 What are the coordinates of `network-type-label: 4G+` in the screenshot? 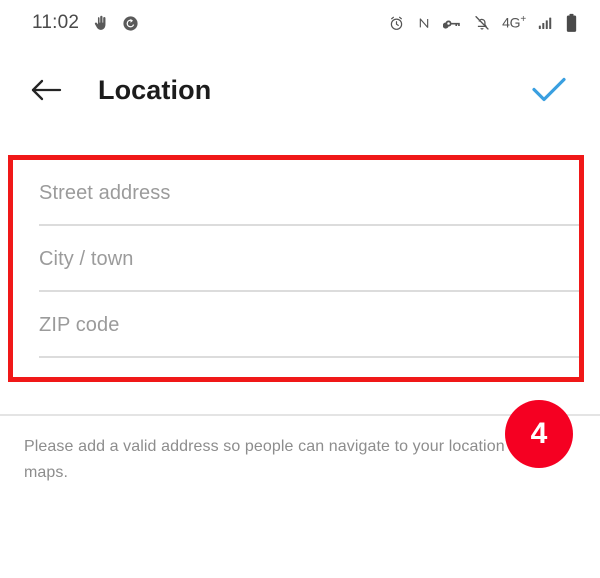 It's located at (514, 22).